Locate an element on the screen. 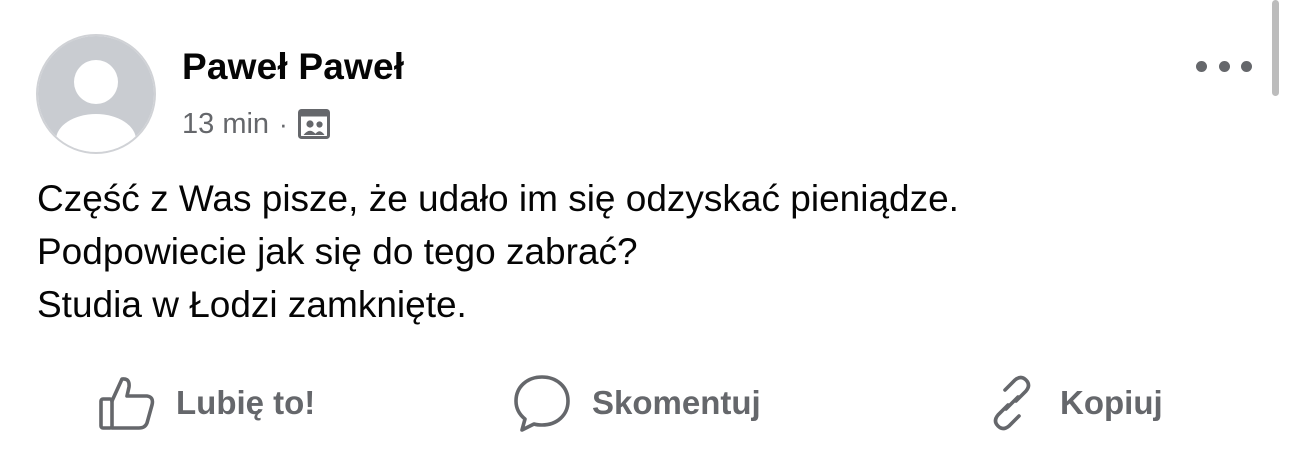 This screenshot has height=453, width=1290. post-text-line: Podpowiecie jak się do tego zabrać? is located at coordinates (337, 251).